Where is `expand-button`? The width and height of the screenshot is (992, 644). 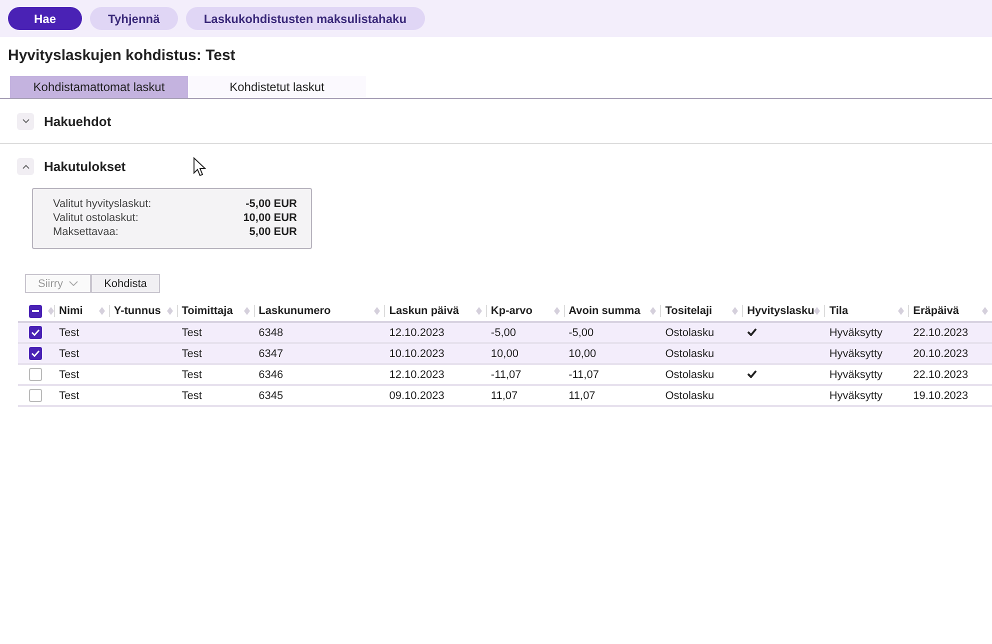 expand-button is located at coordinates (25, 121).